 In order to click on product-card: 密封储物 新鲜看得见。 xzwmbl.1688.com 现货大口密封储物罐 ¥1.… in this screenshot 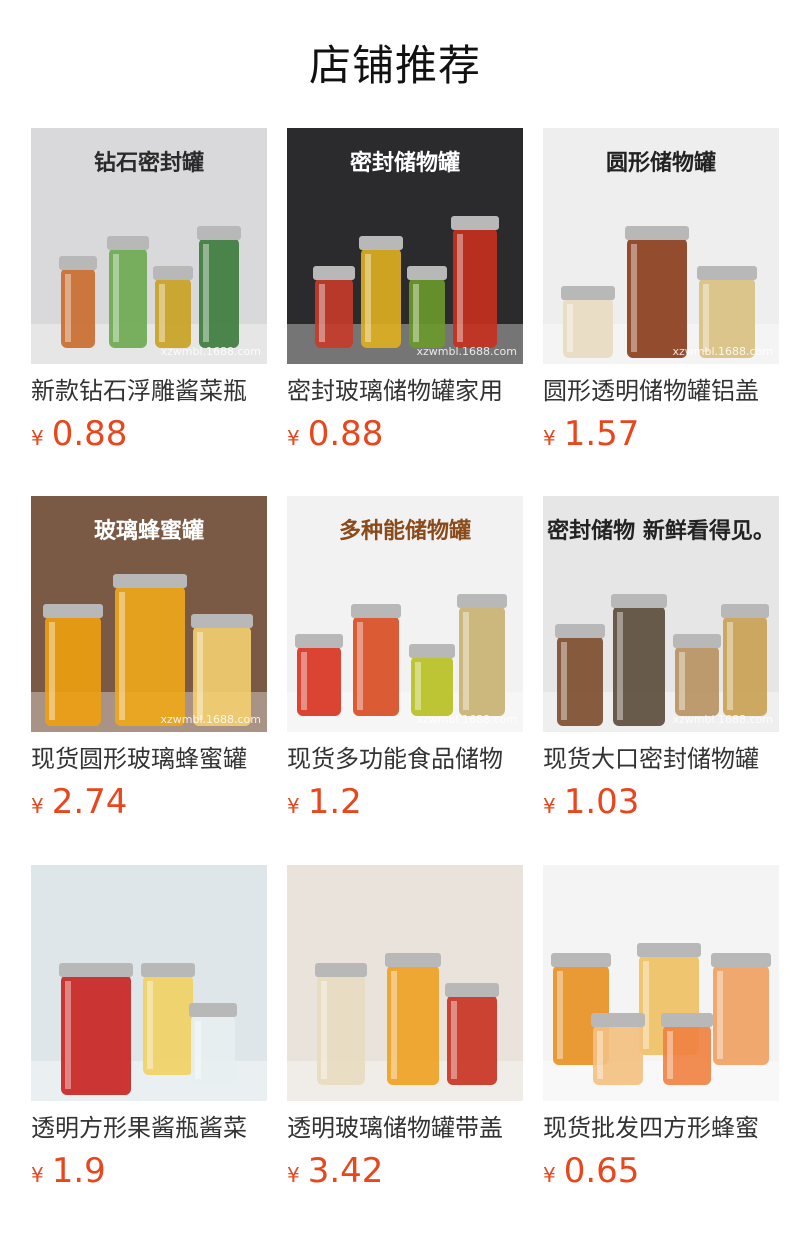, I will do `click(661, 666)`.